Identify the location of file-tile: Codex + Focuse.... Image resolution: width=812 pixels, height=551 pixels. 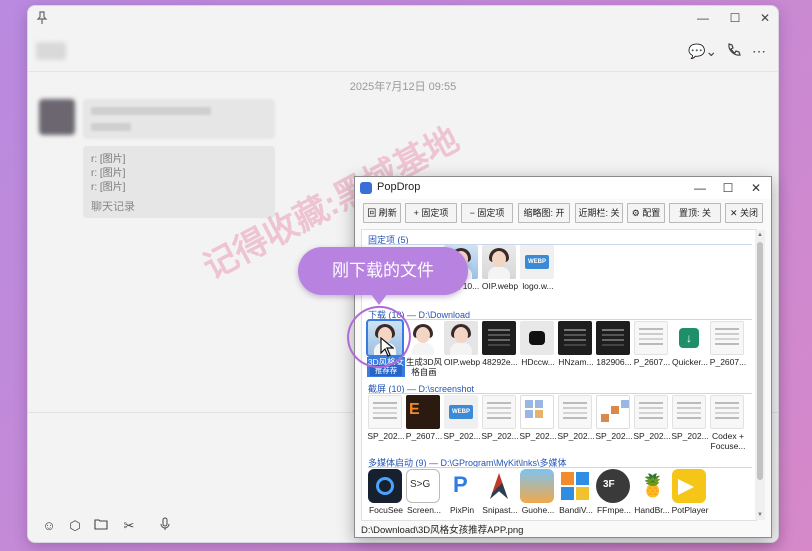
(728, 423).